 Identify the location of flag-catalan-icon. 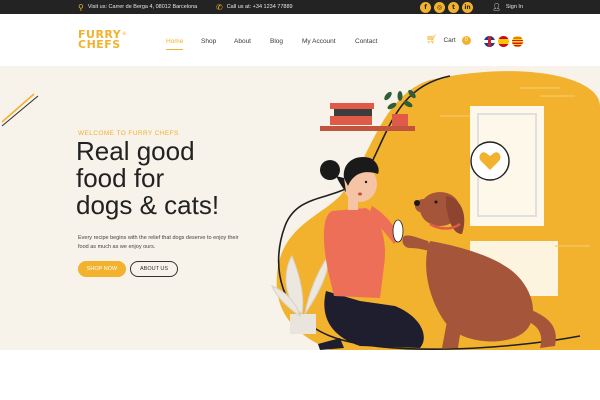
(517, 41).